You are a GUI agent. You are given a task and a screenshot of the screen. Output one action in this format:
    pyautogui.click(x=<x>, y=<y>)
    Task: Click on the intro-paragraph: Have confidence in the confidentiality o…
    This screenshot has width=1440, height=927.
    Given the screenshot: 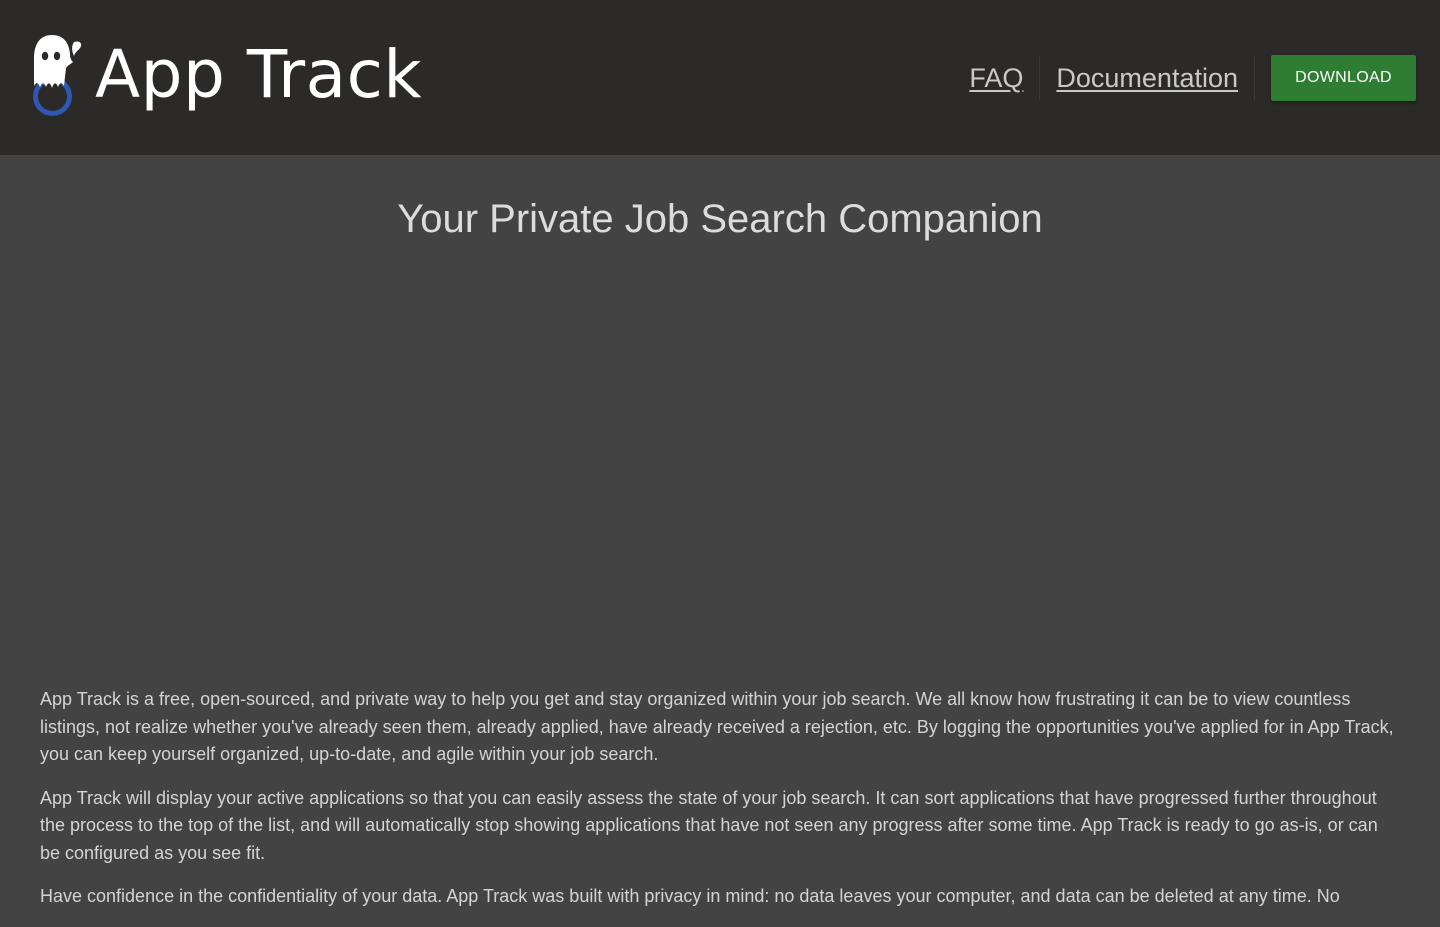 What is the action you would take?
    pyautogui.click(x=690, y=896)
    